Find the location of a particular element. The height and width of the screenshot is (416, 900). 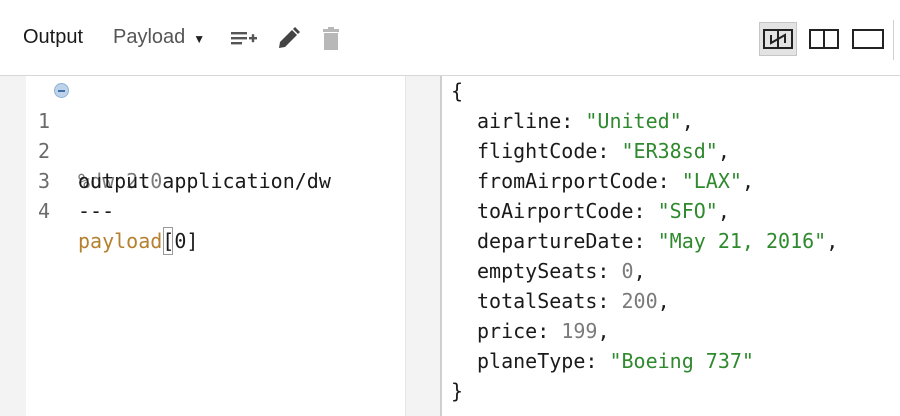

field-key: fromAirportCode is located at coordinates (567, 181).